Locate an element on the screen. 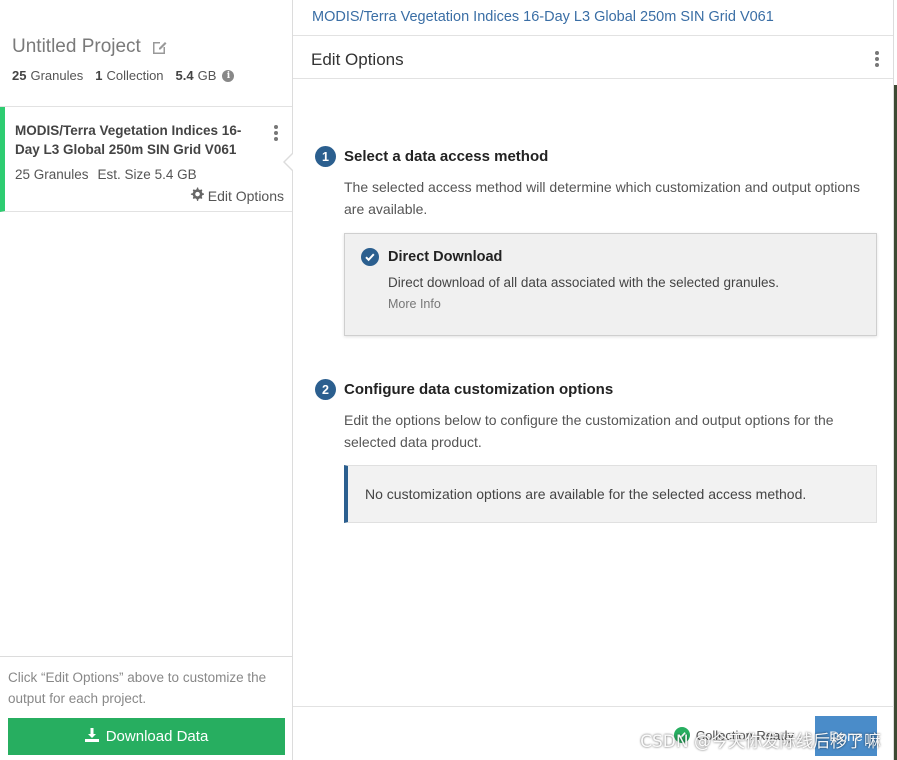 This screenshot has width=897, height=760. download-data-button: Download Data is located at coordinates (146, 736).